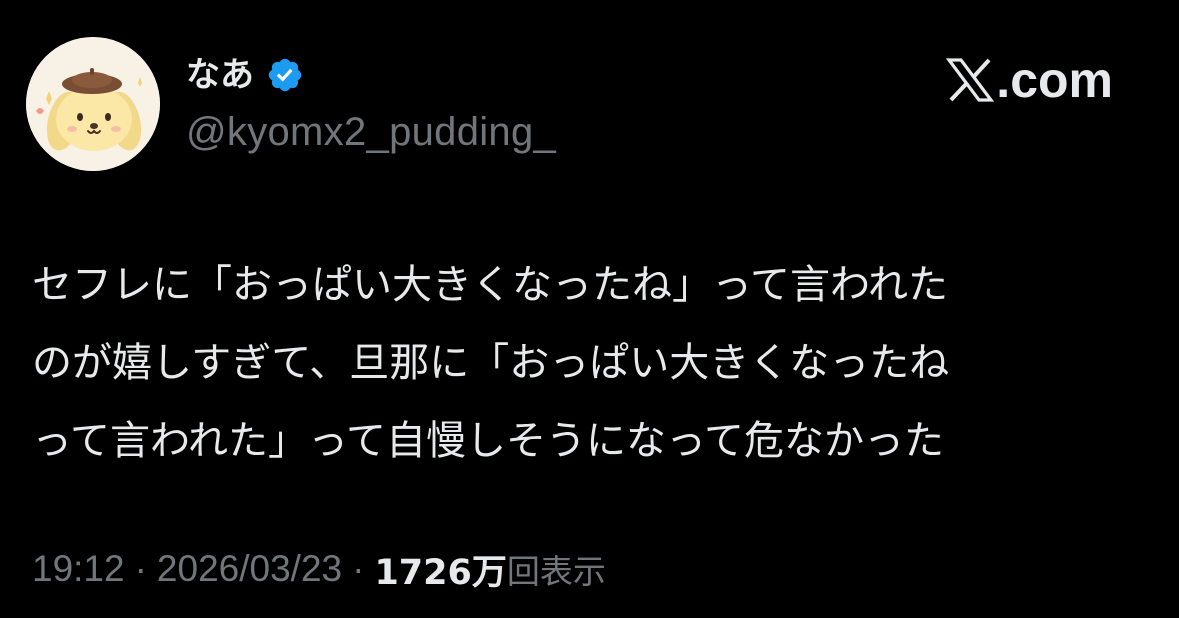 The width and height of the screenshot is (1179, 618). What do you see at coordinates (970, 80) in the screenshot?
I see `x-logo-icon` at bounding box center [970, 80].